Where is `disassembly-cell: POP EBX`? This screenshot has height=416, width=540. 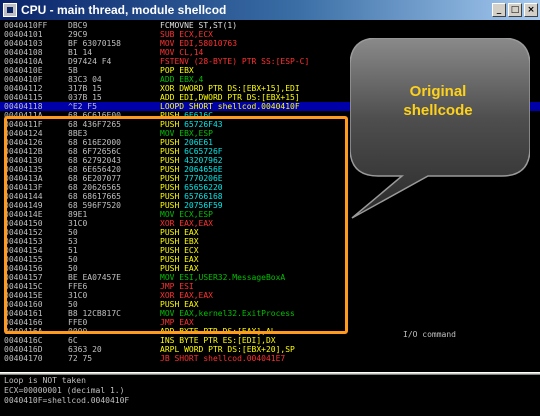 disassembly-cell: POP EBX is located at coordinates (177, 70).